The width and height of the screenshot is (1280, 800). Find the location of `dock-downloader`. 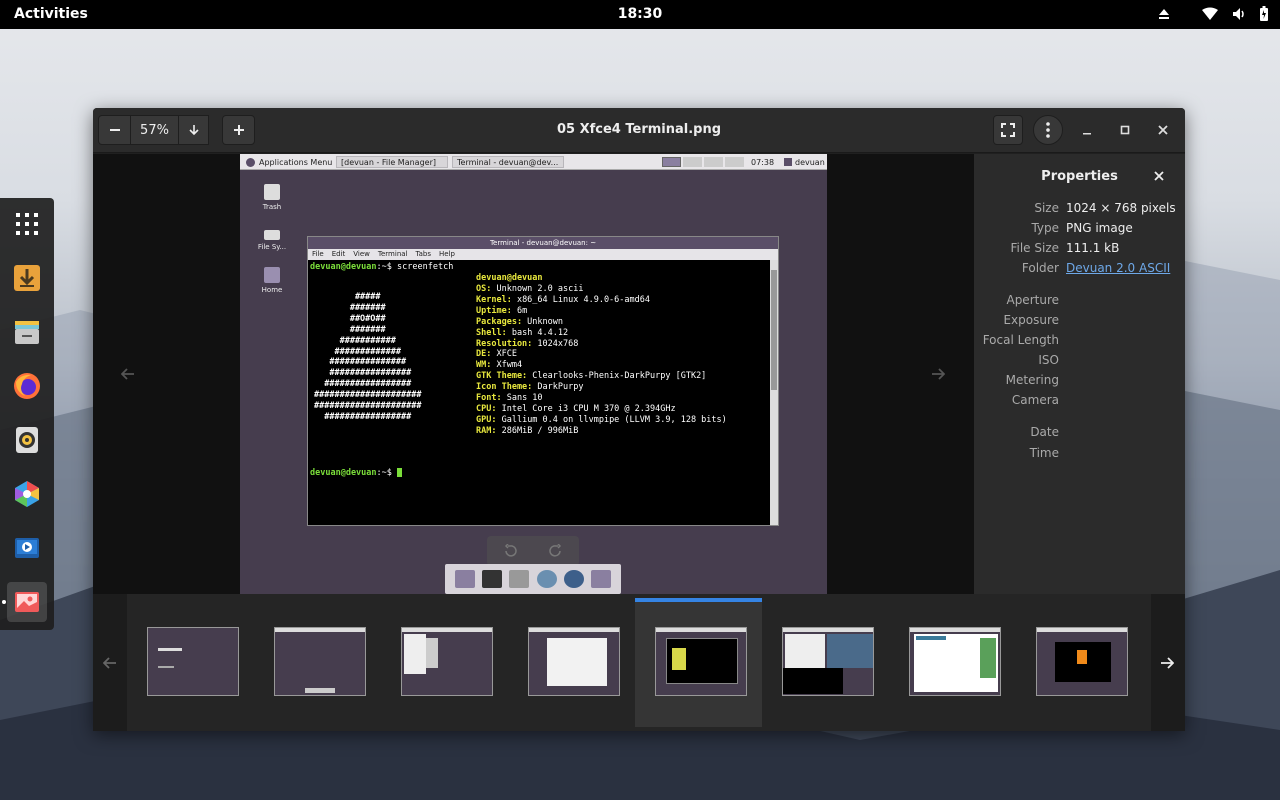

dock-downloader is located at coordinates (27, 278).